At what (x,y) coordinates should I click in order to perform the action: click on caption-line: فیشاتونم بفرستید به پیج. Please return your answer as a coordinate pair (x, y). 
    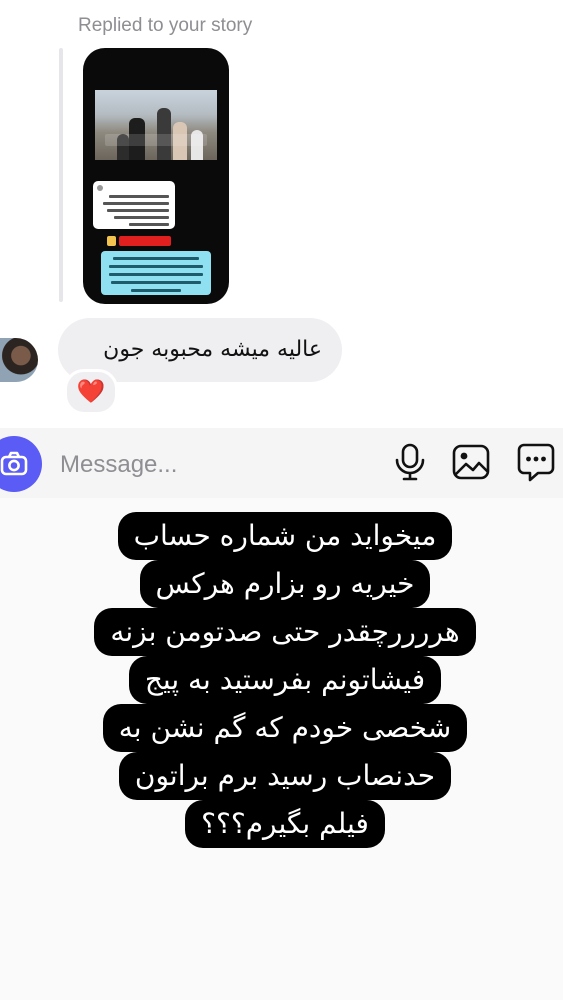
    Looking at the image, I should click on (285, 680).